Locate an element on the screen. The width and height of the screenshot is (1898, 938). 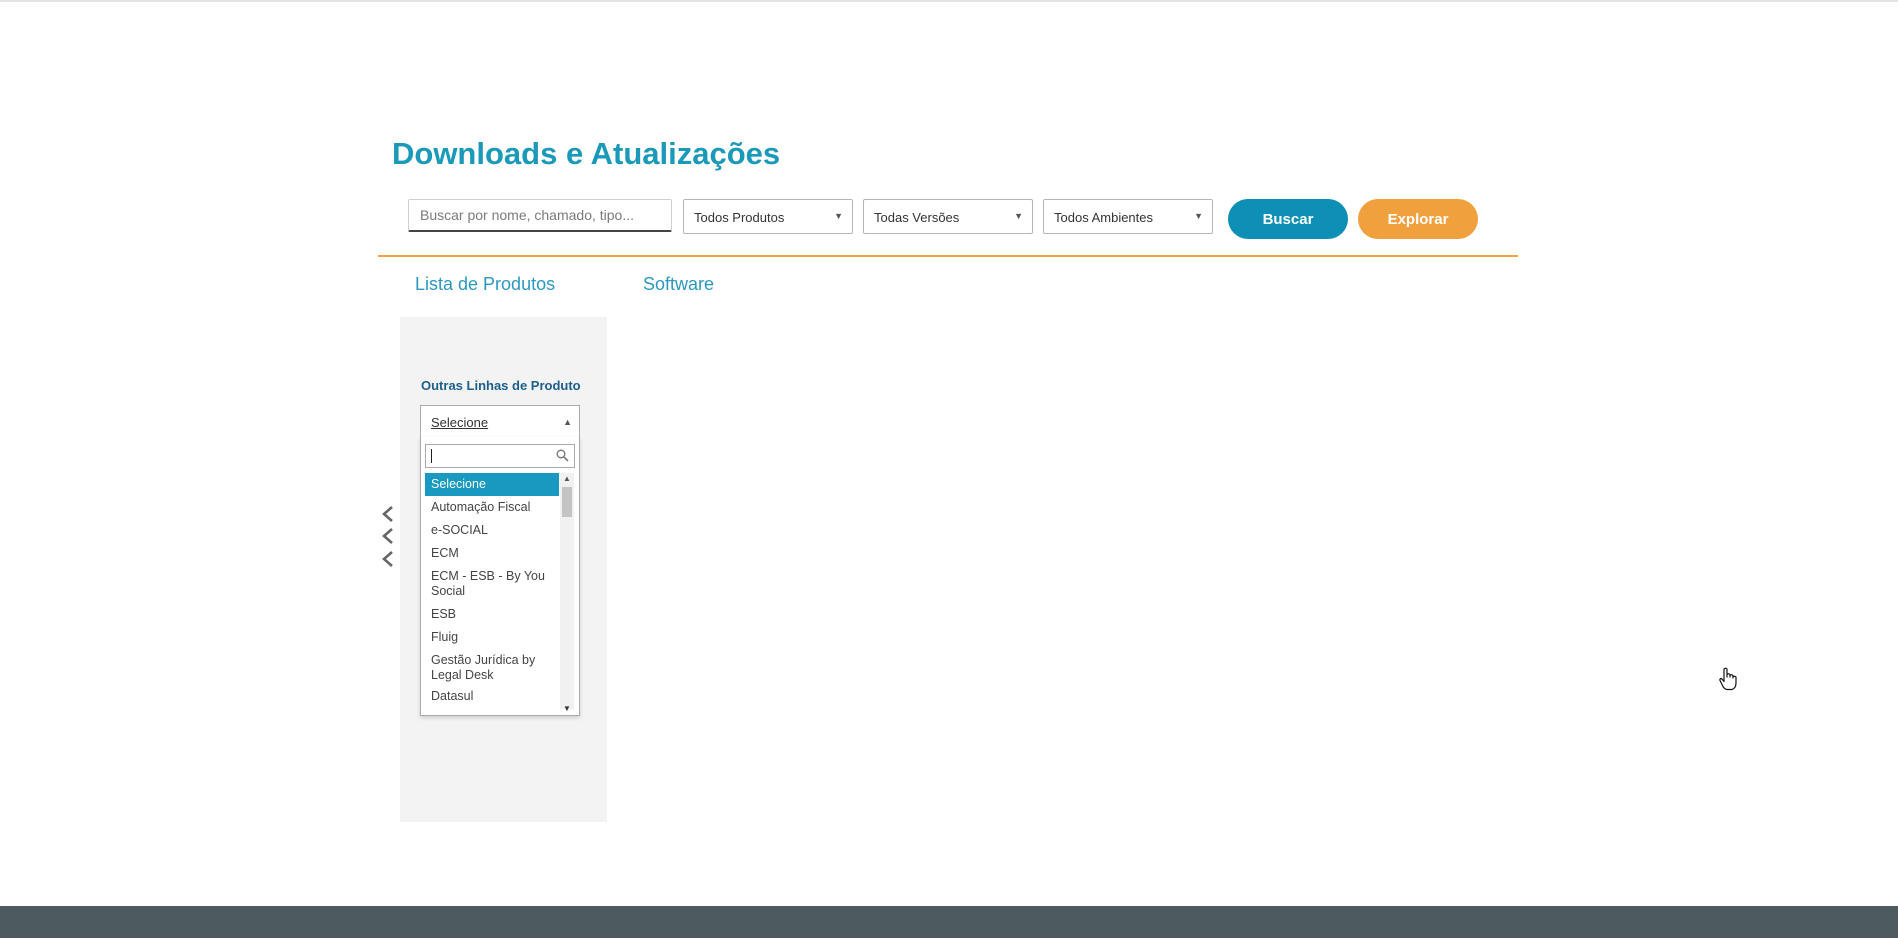
dropdown-option: Selecione is located at coordinates (492, 484).